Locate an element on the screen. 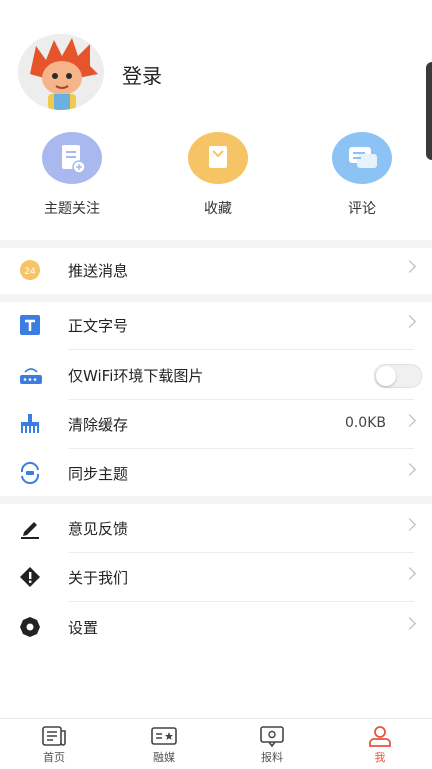 The width and height of the screenshot is (432, 769). feedback-label: 意见反馈 is located at coordinates (98, 529).